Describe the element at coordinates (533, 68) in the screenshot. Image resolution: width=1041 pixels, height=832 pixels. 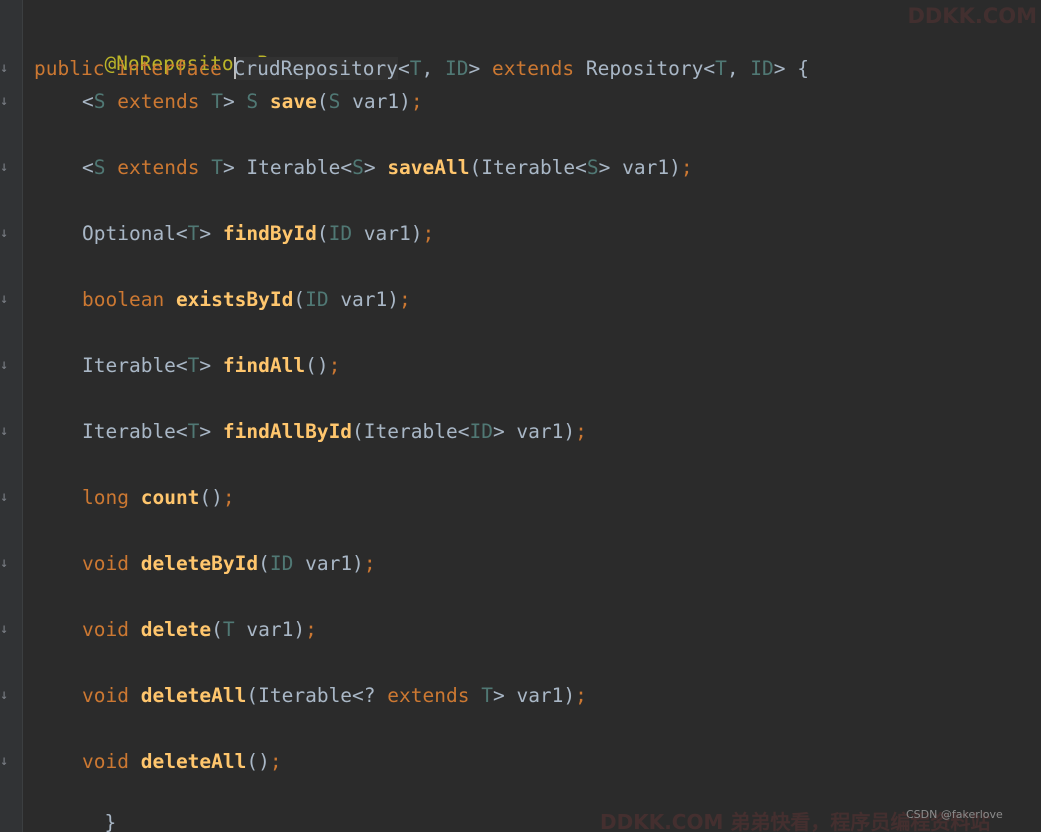
I see `keyword-extends: extends` at that location.